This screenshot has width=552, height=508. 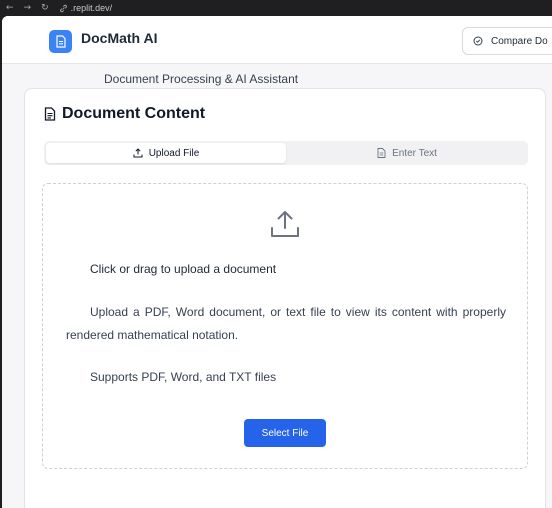 What do you see at coordinates (91, 8) in the screenshot?
I see `url-text: .replit.dev/` at bounding box center [91, 8].